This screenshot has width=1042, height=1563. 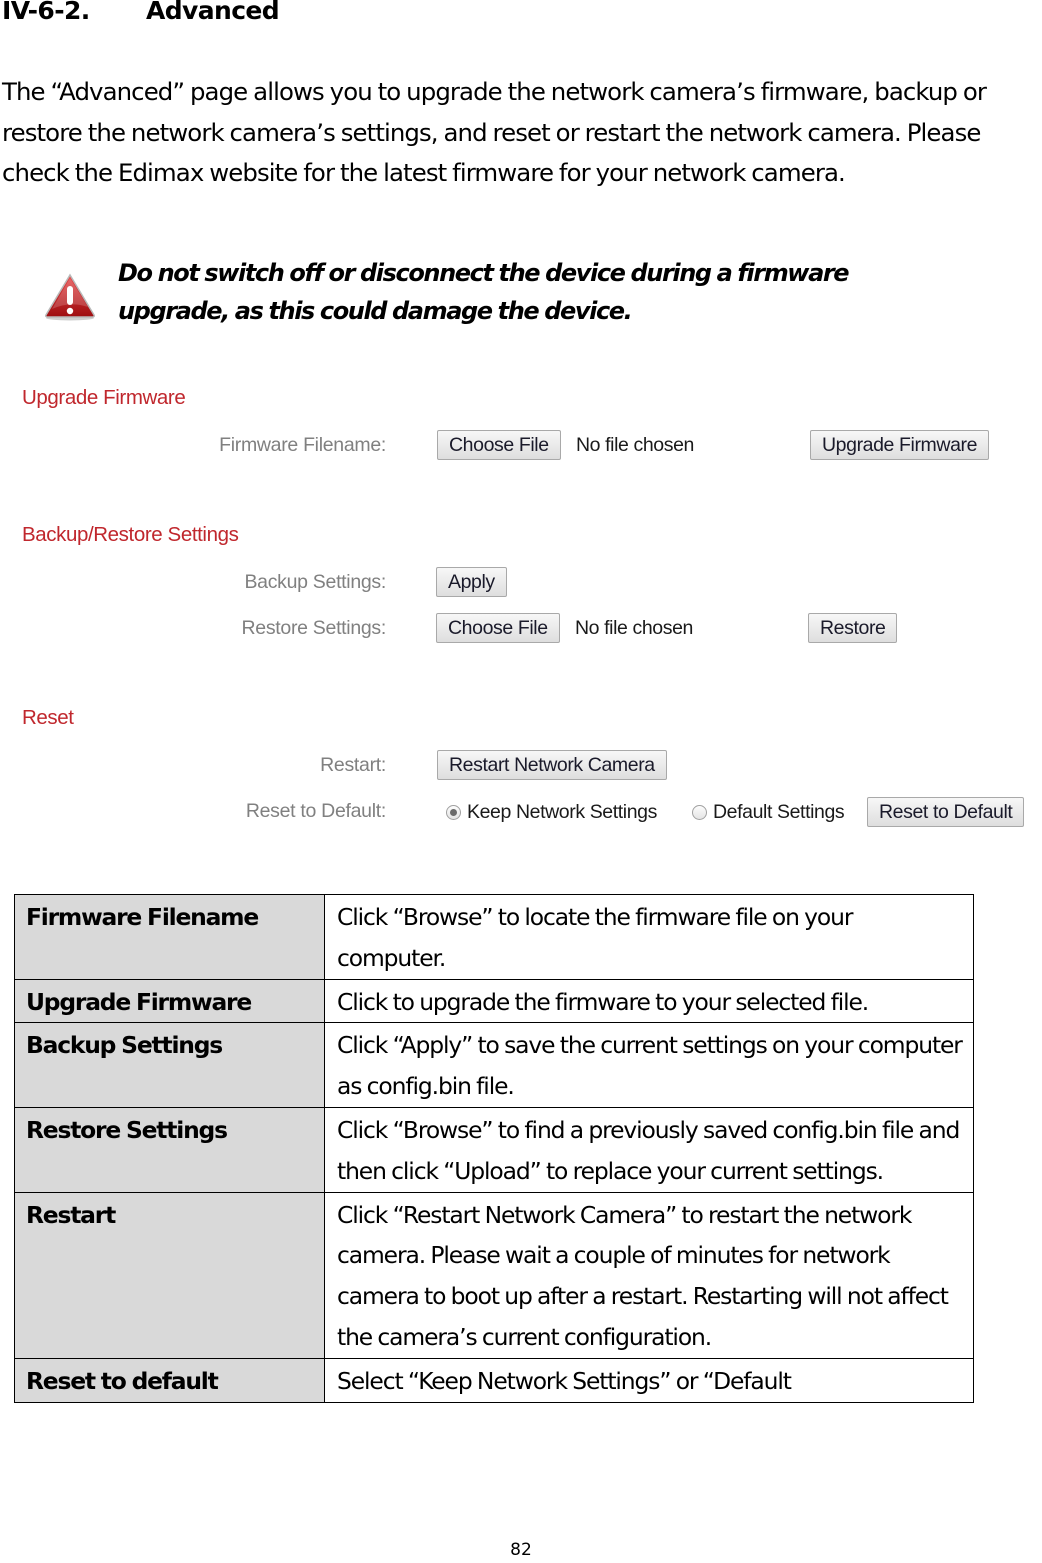 I want to click on keep-network-settings-option: Keep Network Settings, so click(x=551, y=812).